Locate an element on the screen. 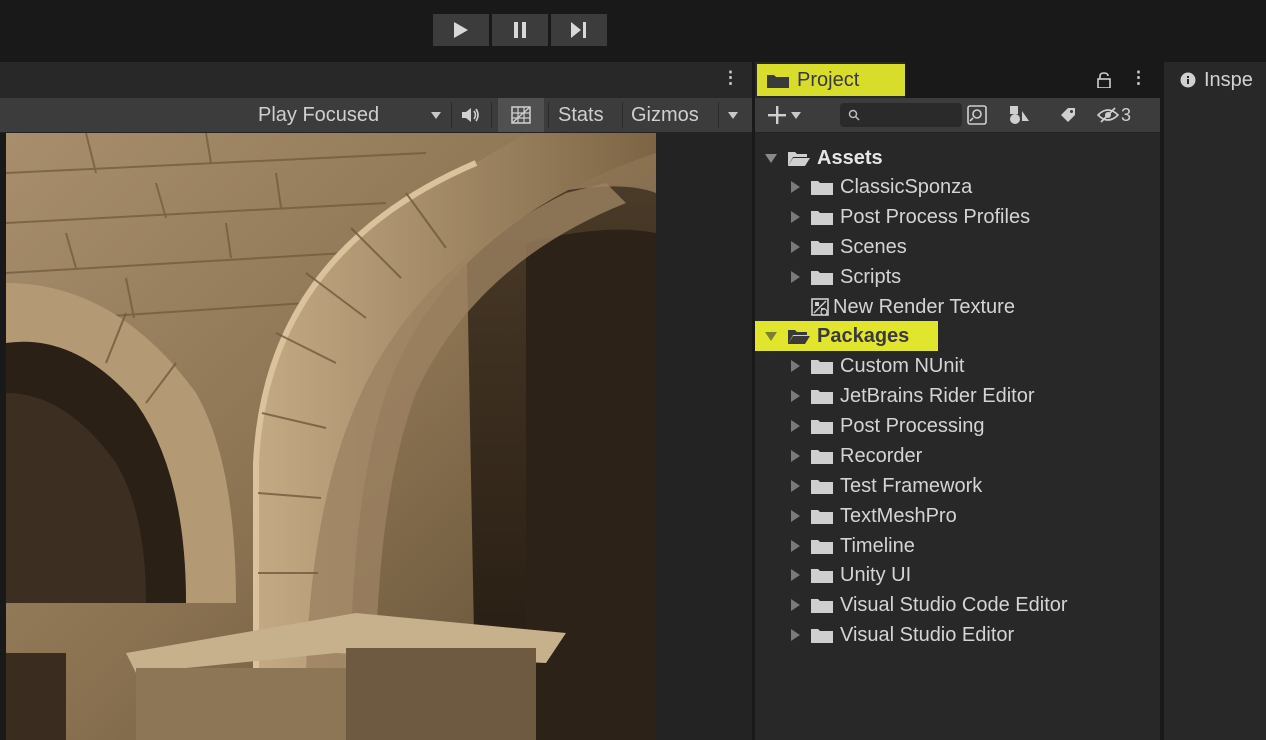  play-icon is located at coordinates (461, 30).